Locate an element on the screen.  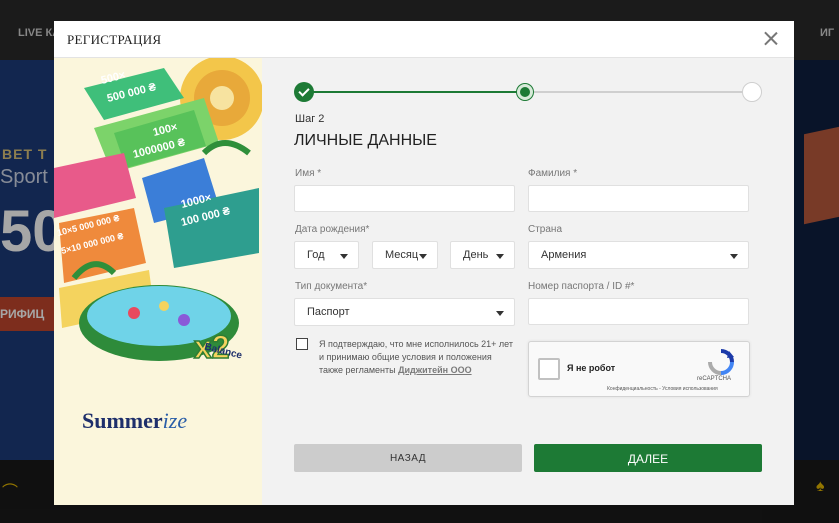
next-button: ДАЛЕЕ is located at coordinates (648, 458).